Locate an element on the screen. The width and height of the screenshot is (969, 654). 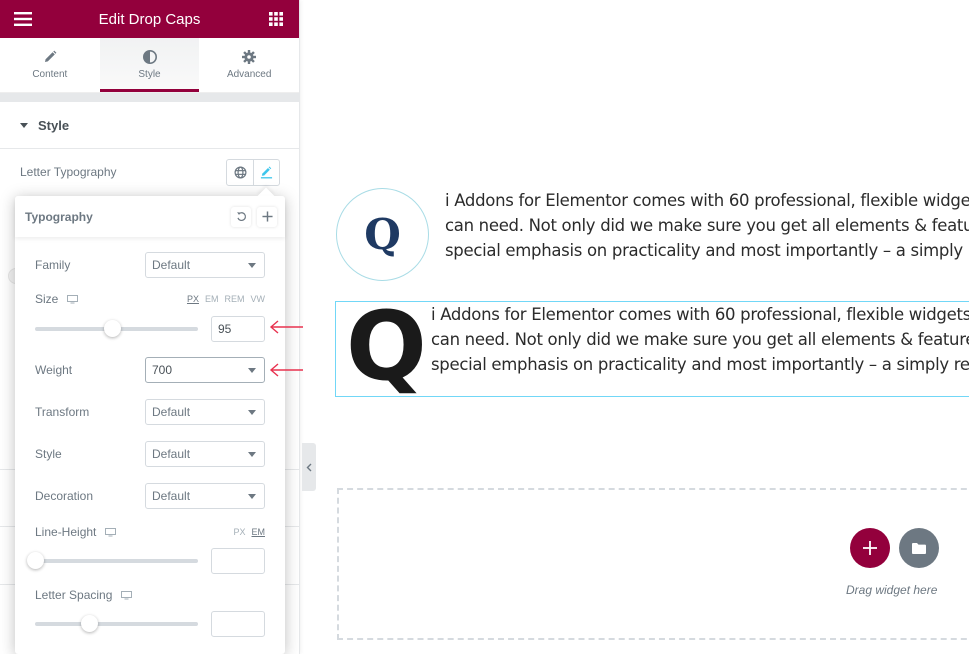
add-template-button is located at coordinates (919, 548).